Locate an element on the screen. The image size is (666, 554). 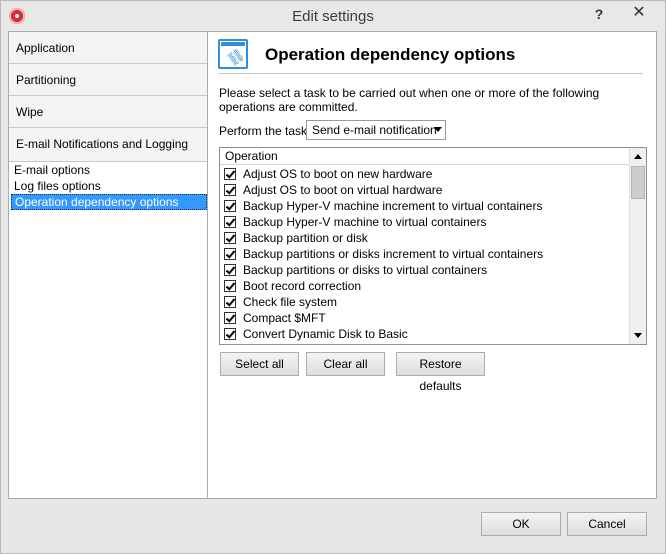
scroll-up-arrow-icon is located at coordinates (638, 156).